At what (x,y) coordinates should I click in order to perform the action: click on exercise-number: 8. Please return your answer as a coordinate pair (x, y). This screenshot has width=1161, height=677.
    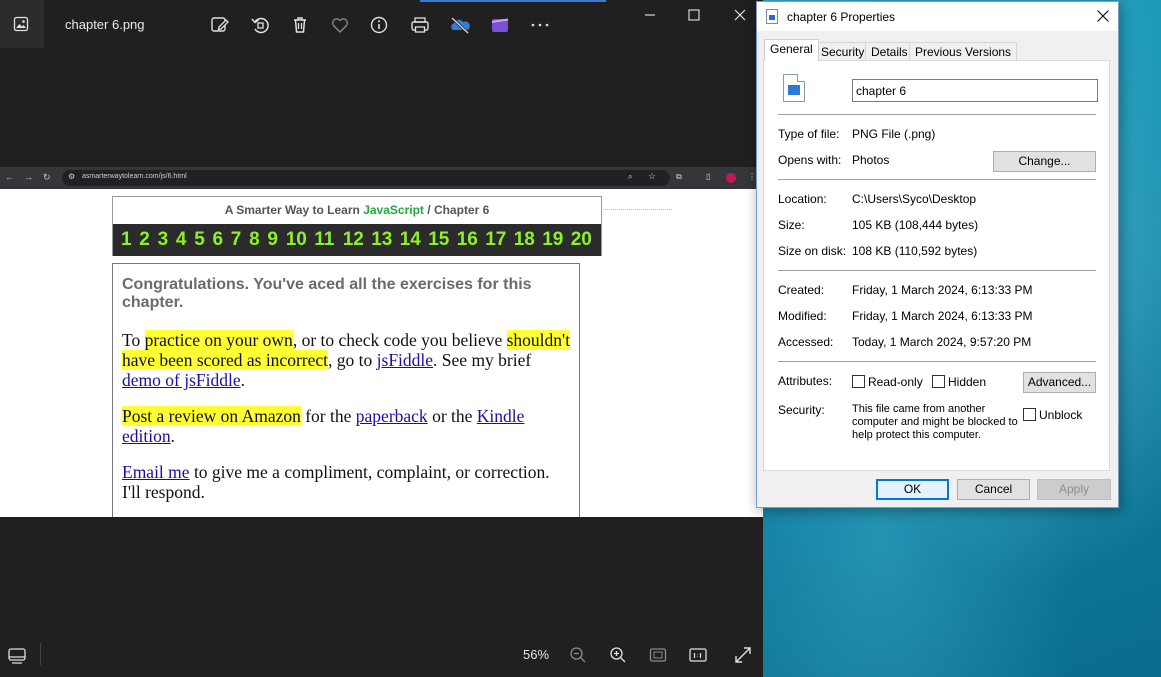
    Looking at the image, I should click on (254, 239).